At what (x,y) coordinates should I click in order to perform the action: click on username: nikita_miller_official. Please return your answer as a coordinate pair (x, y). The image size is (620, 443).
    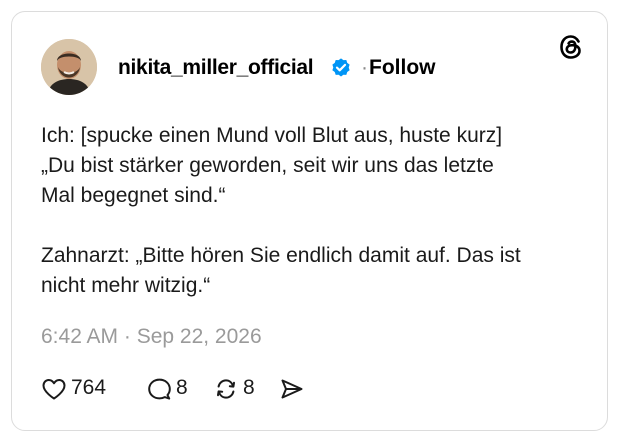
    Looking at the image, I should click on (216, 68).